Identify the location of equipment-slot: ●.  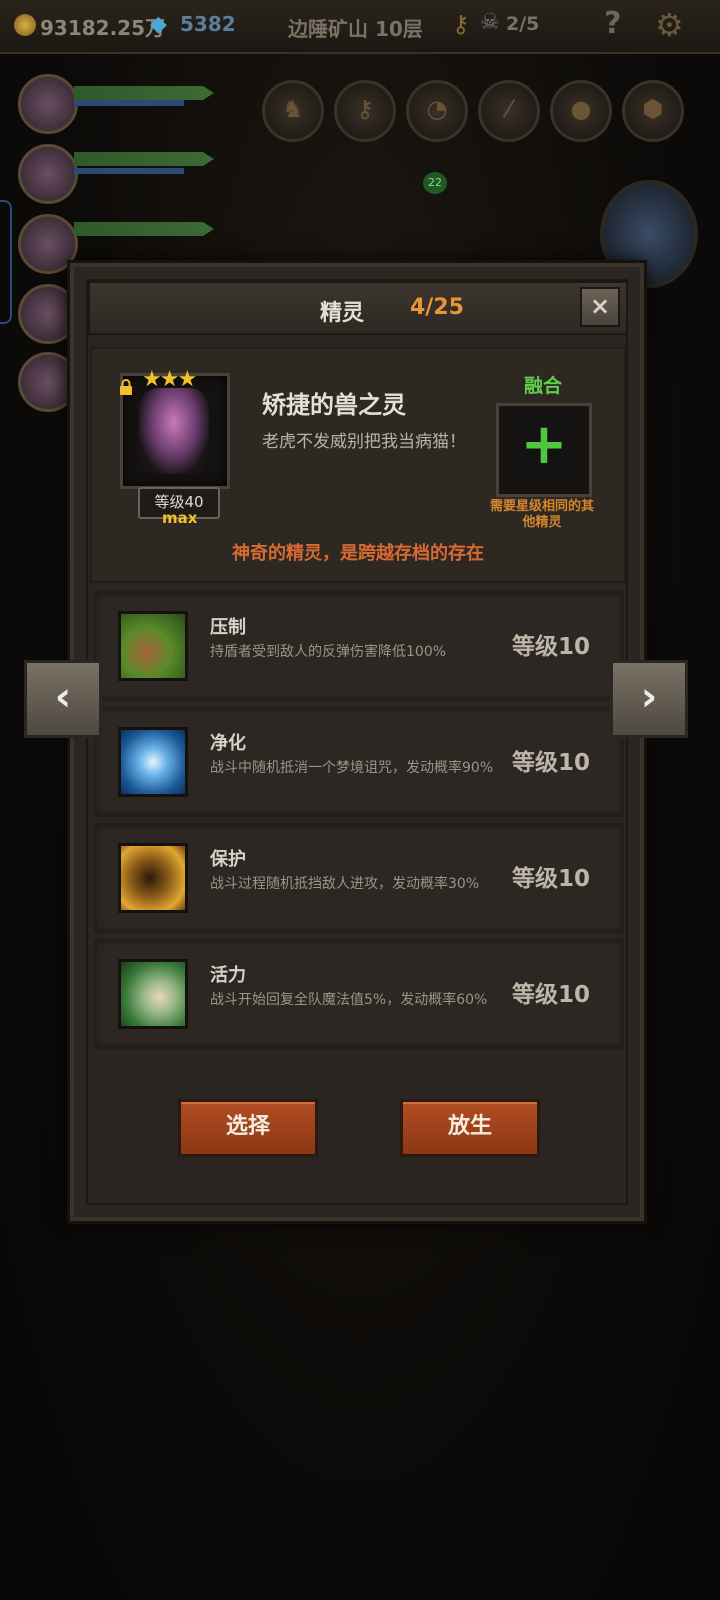
(581, 111).